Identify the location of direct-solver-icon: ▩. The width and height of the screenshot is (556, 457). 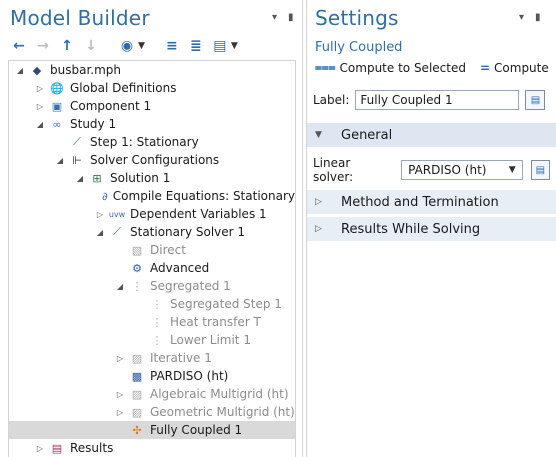
(137, 376).